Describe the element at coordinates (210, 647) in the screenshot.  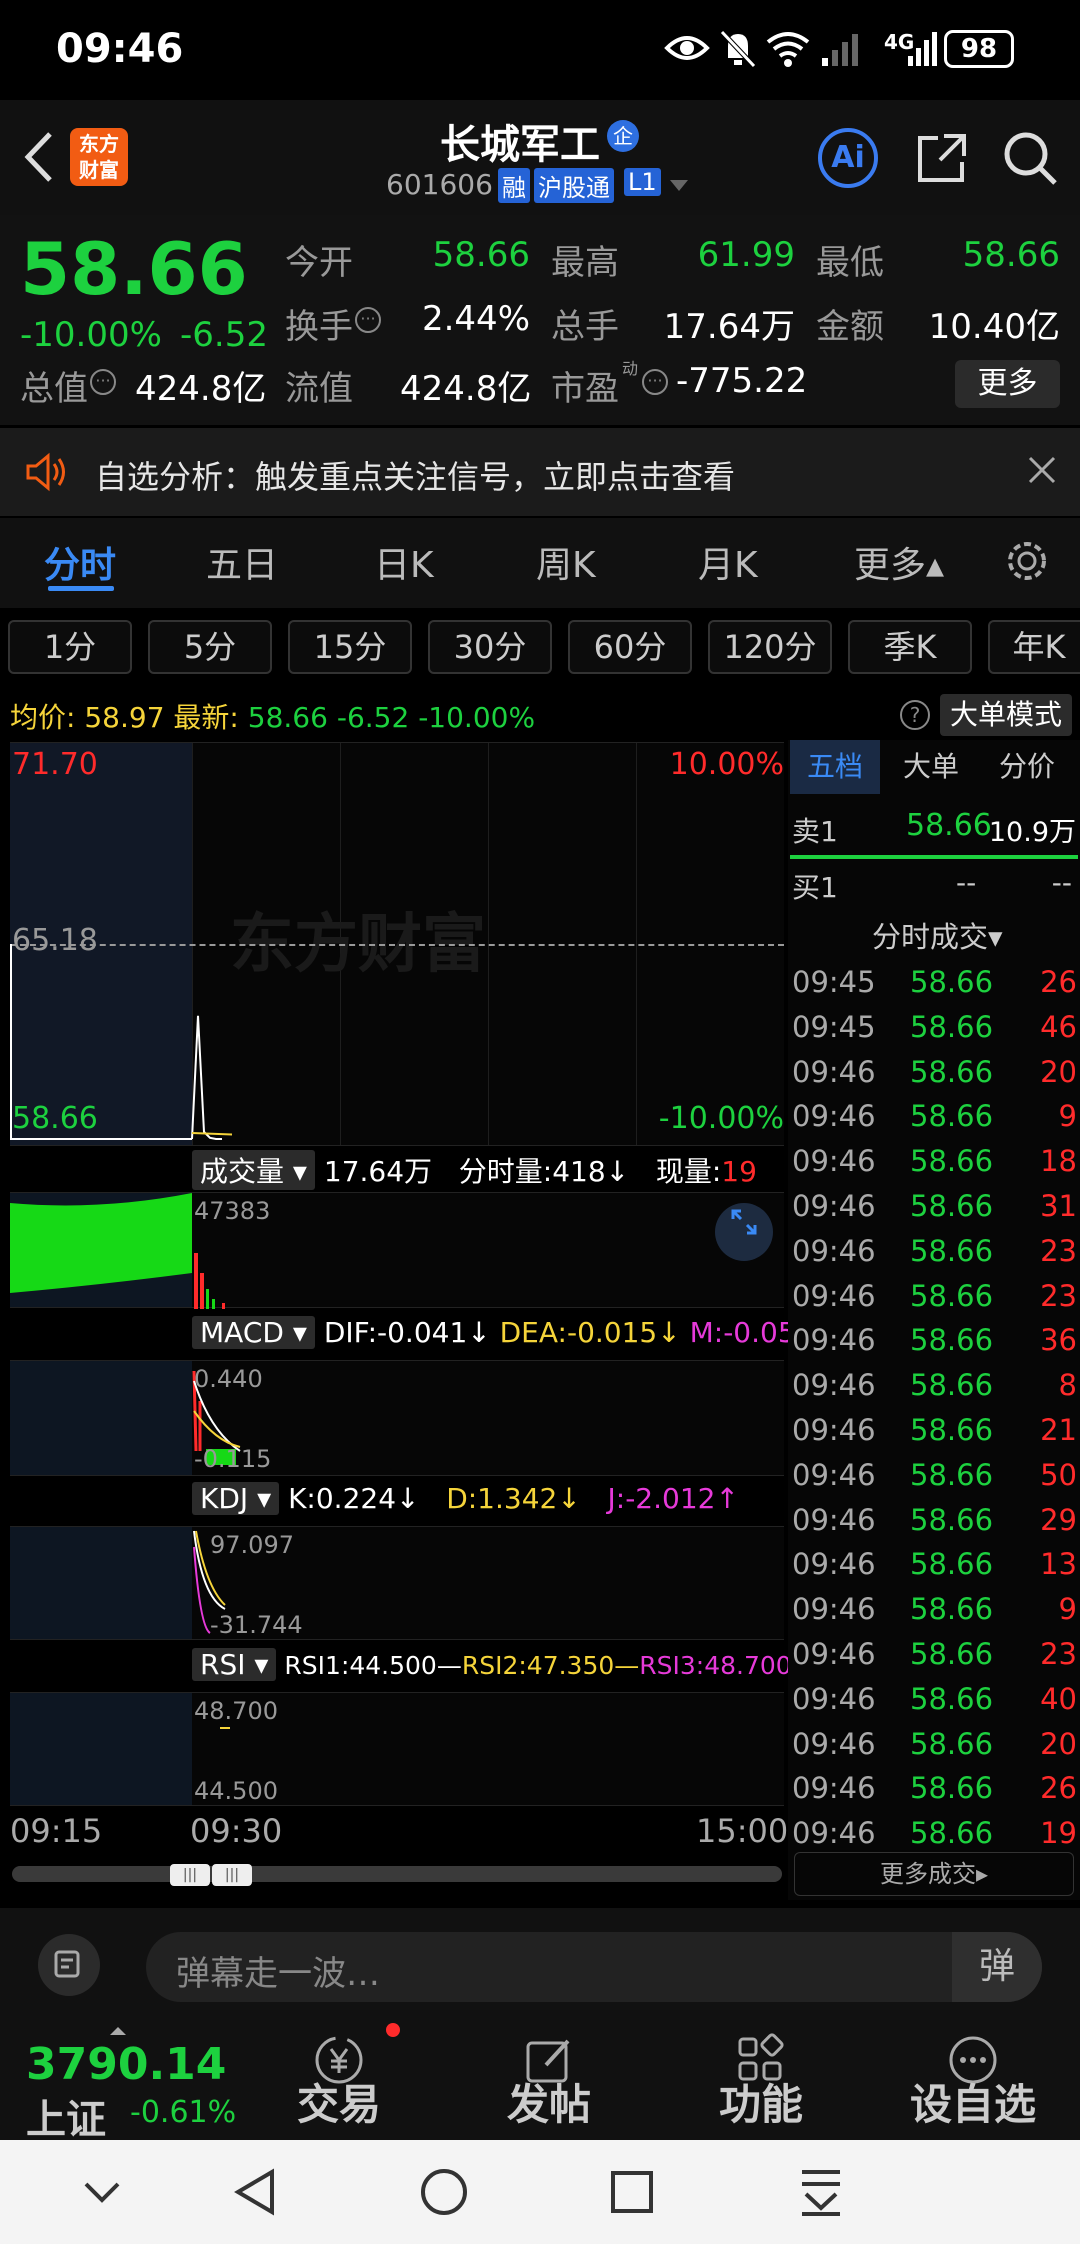
I see `period-5min: 5分` at that location.